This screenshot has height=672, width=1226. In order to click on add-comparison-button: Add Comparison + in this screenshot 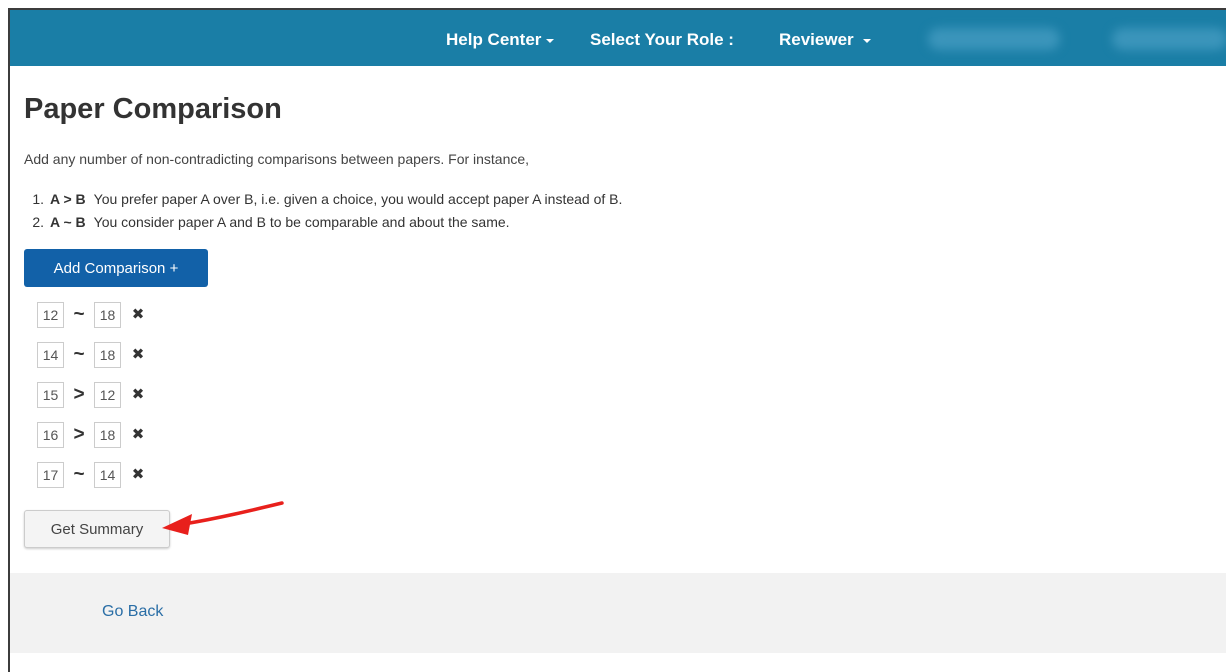, I will do `click(116, 268)`.